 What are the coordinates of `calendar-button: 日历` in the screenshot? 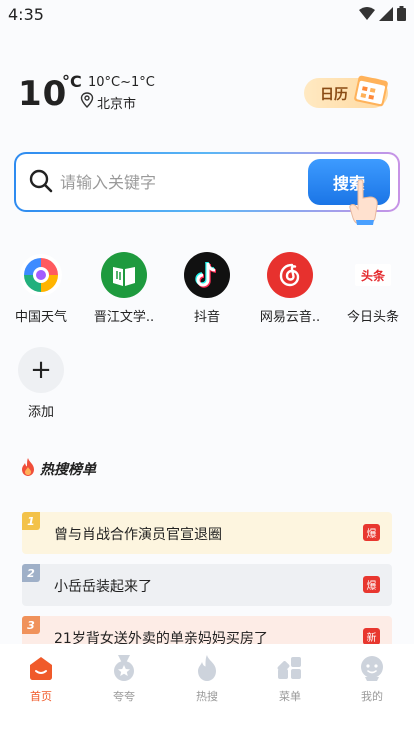 It's located at (346, 91).